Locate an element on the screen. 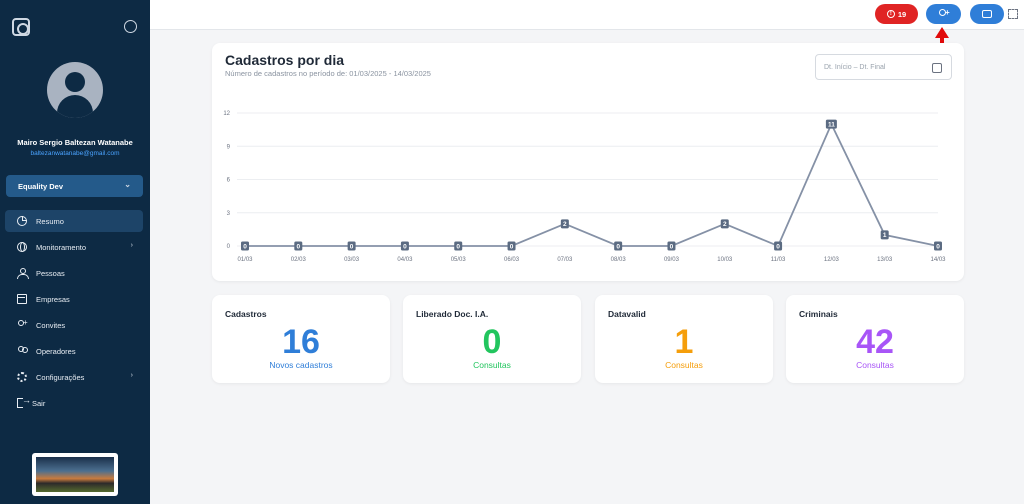  building-icon is located at coordinates (22, 299).